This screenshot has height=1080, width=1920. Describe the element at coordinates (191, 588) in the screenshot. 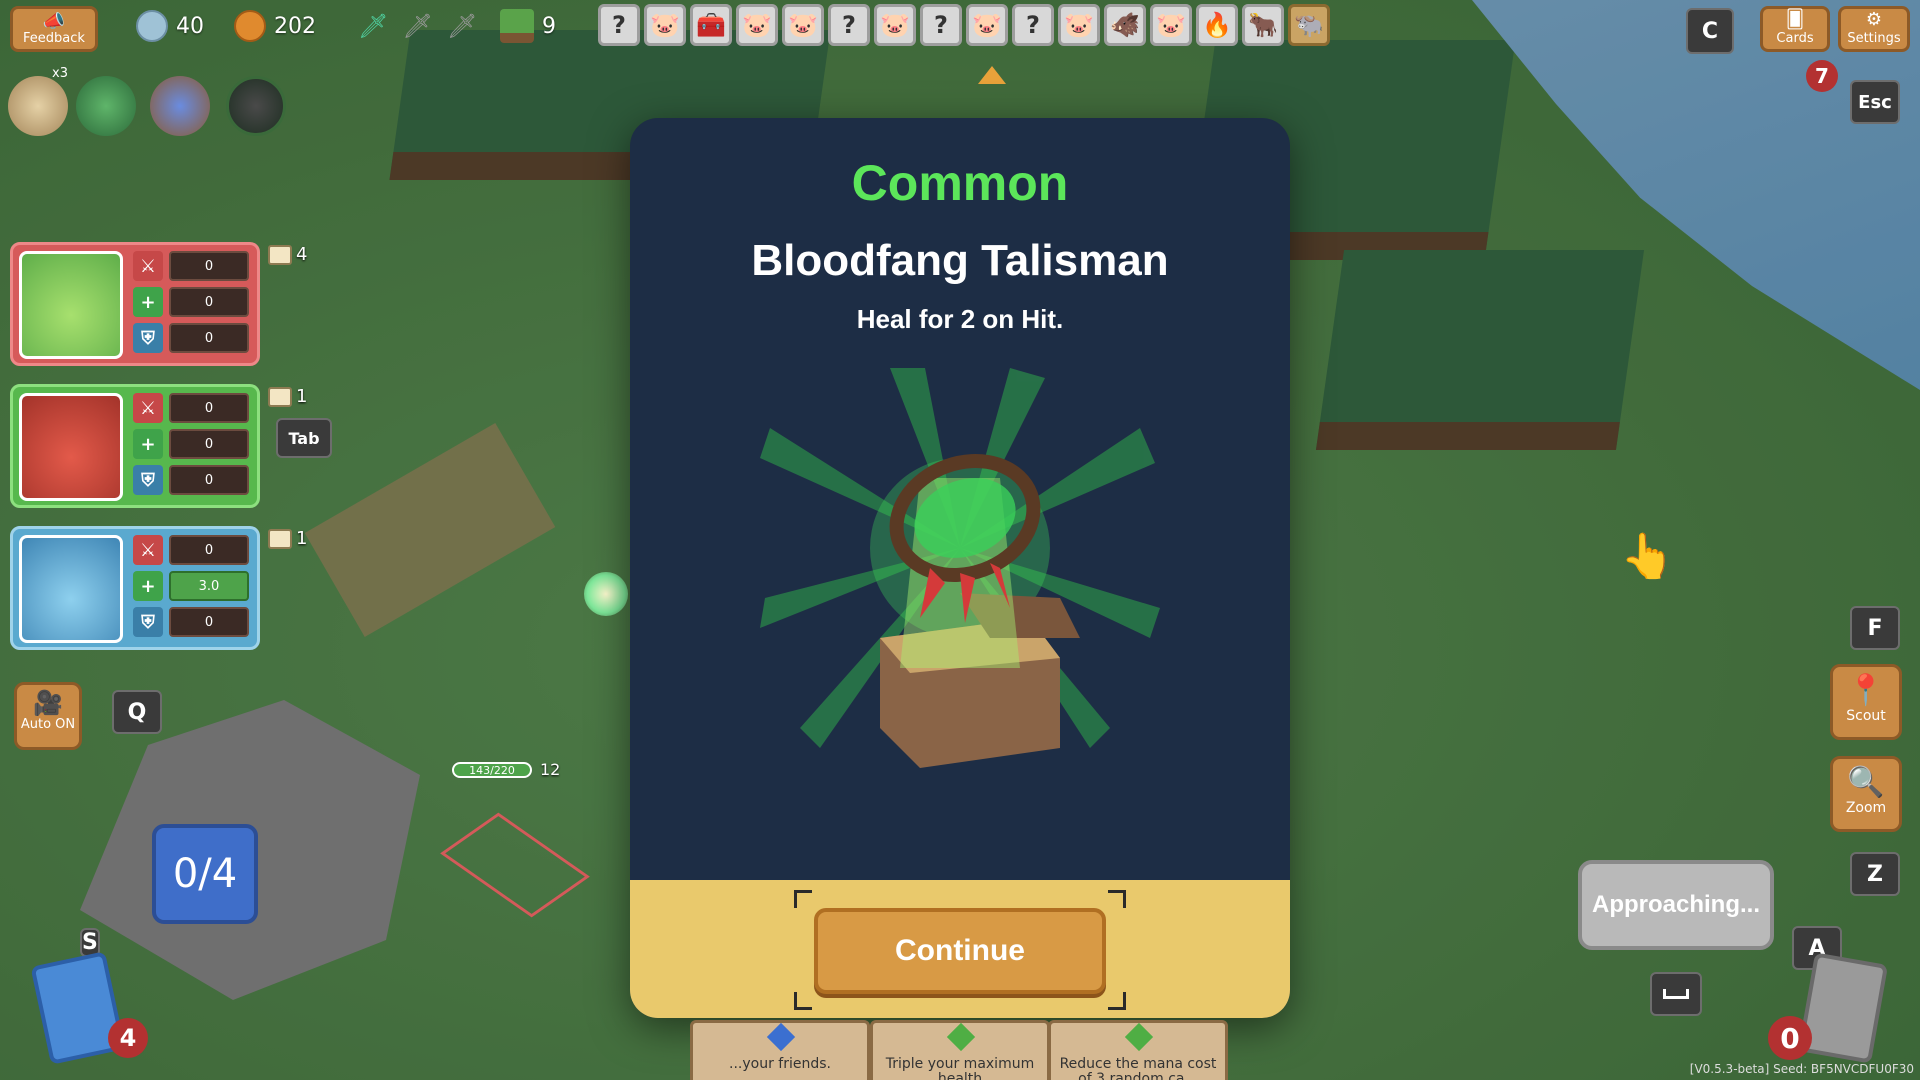

I see `stat-block: ⚔ 0 +3.0 ⛨ 0` at that location.